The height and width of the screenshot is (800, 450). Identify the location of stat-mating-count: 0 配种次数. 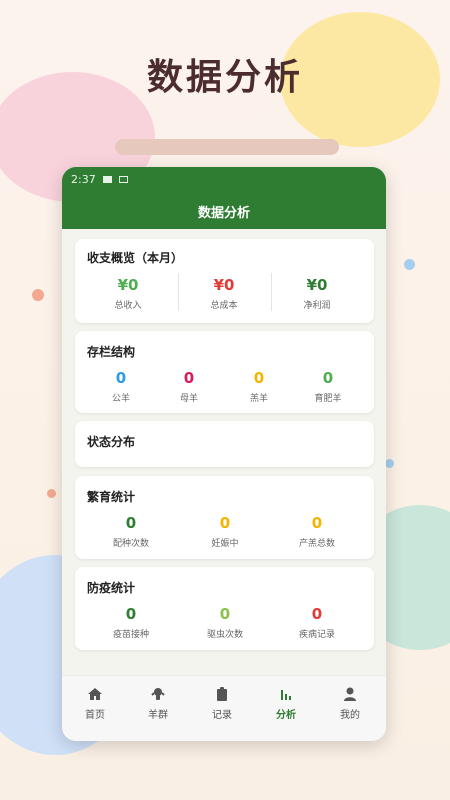
(131, 531).